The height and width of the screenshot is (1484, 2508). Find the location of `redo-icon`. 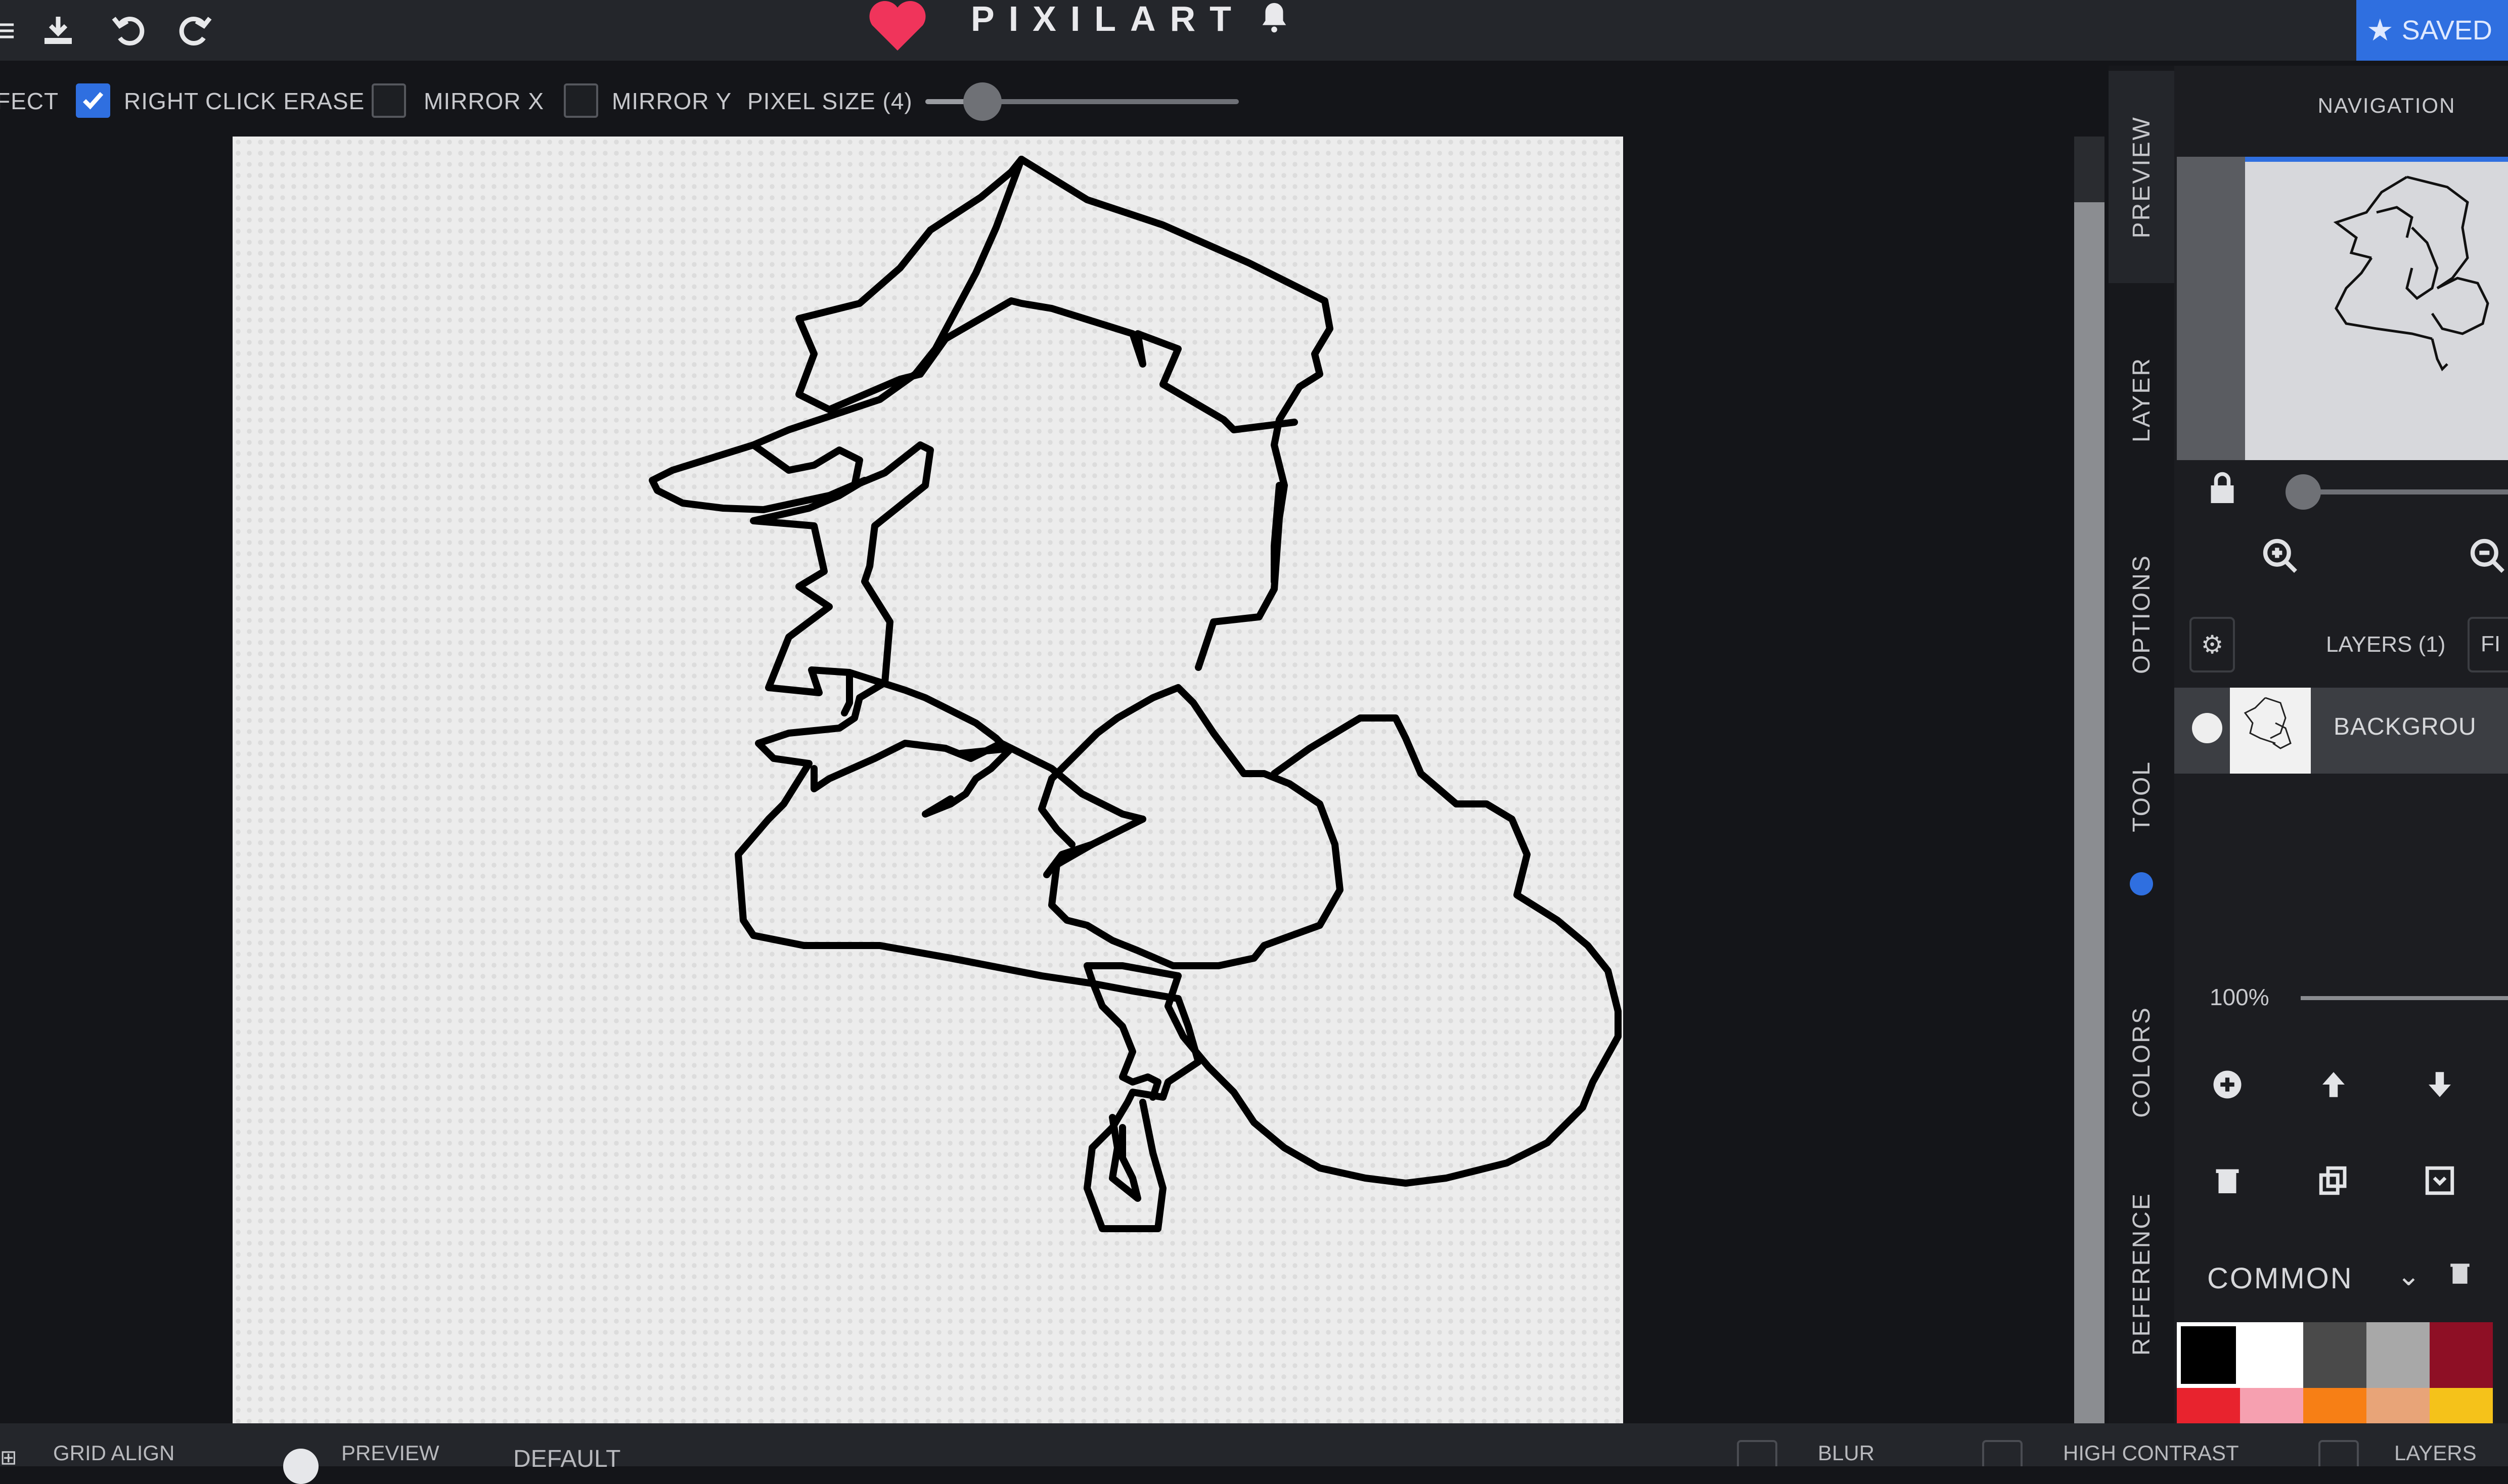

redo-icon is located at coordinates (194, 30).